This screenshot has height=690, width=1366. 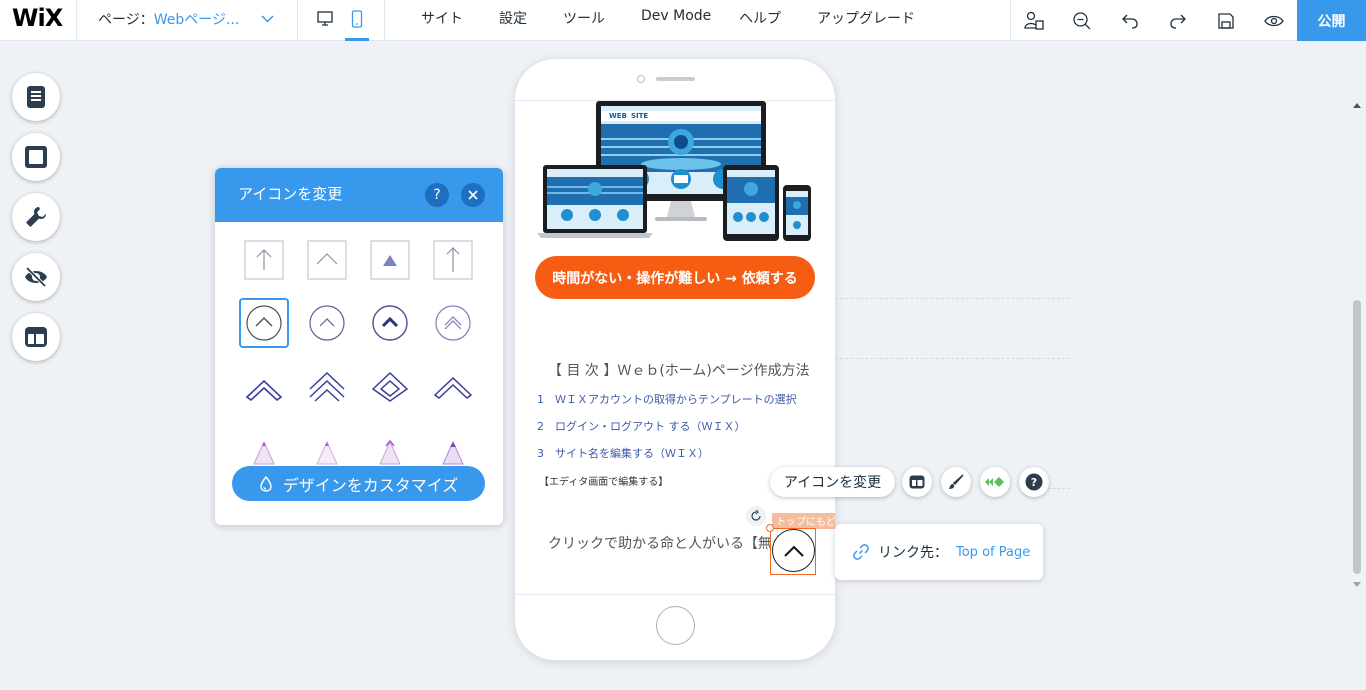 I want to click on request-cta-button: 時間がない・操作が難しい → 依頼する, so click(x=675, y=277).